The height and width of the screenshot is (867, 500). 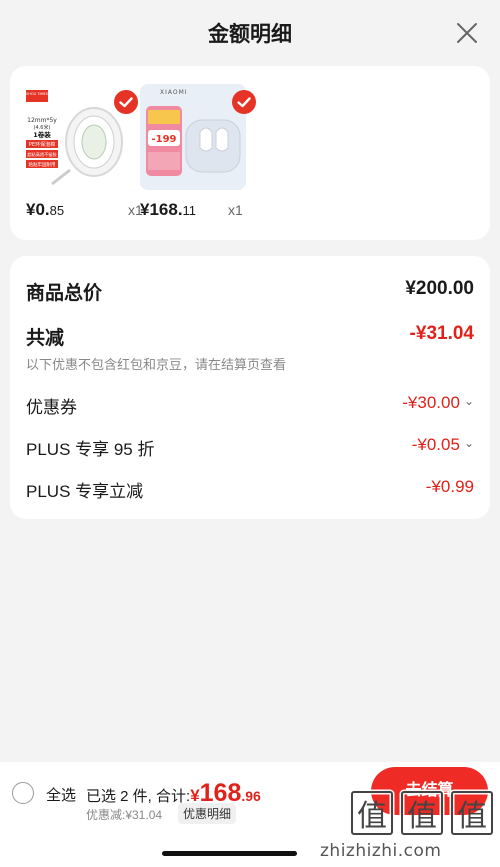 What do you see at coordinates (235, 210) in the screenshot?
I see `product-quantity: x1` at bounding box center [235, 210].